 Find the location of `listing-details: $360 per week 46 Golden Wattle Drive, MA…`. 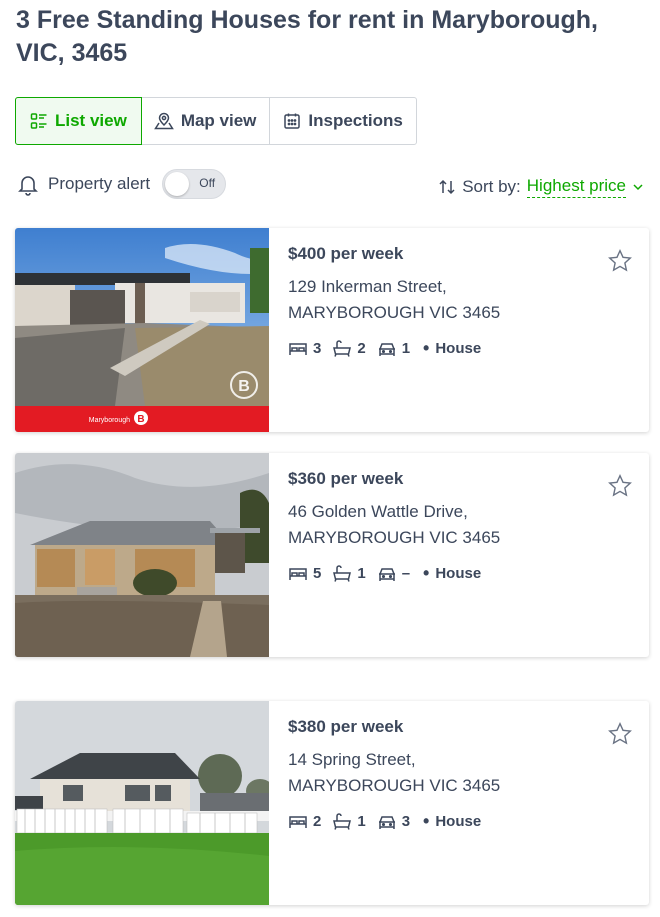

listing-details: $360 per week 46 Golden Wattle Drive, MA… is located at coordinates (394, 525).